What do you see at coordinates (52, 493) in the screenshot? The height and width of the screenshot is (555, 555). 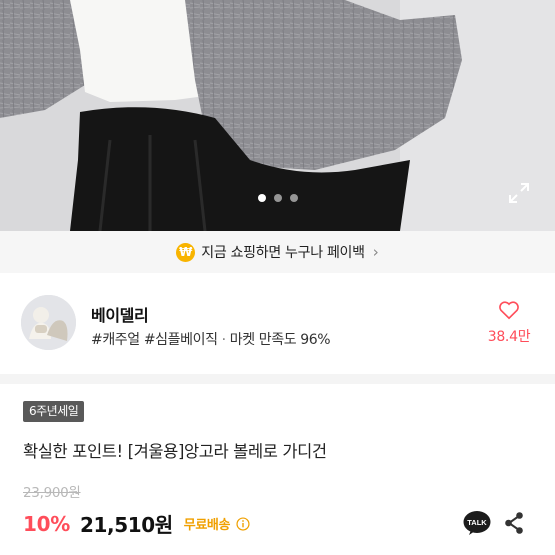 I see `original-price: 23,900원` at bounding box center [52, 493].